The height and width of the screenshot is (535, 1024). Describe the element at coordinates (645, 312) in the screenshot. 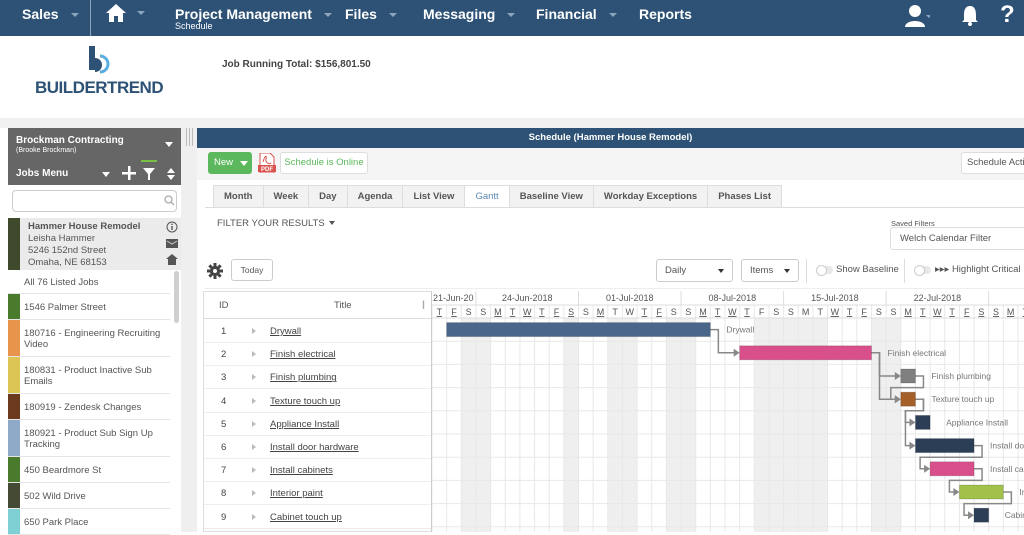

I see `day-letter: T` at that location.